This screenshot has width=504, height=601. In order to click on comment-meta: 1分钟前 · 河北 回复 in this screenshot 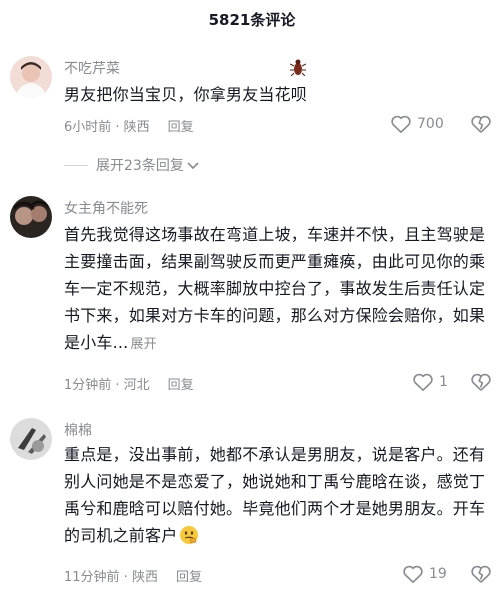, I will do `click(129, 383)`.